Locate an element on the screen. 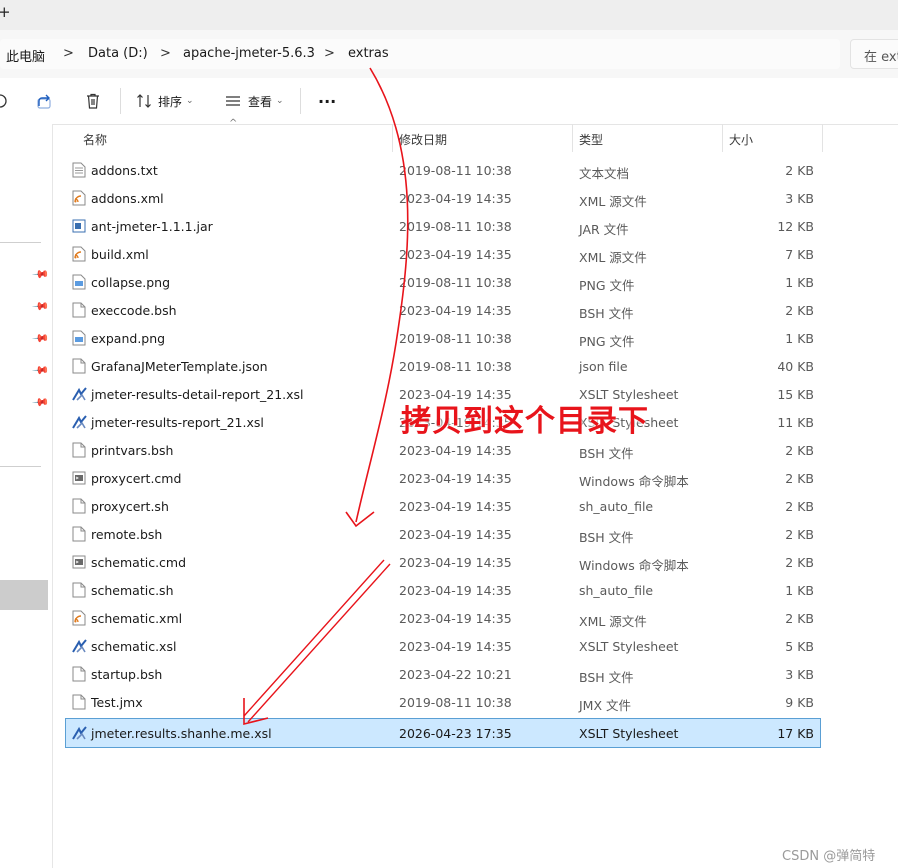 This screenshot has width=898, height=868. column-header-type: 类型 is located at coordinates (649, 138).